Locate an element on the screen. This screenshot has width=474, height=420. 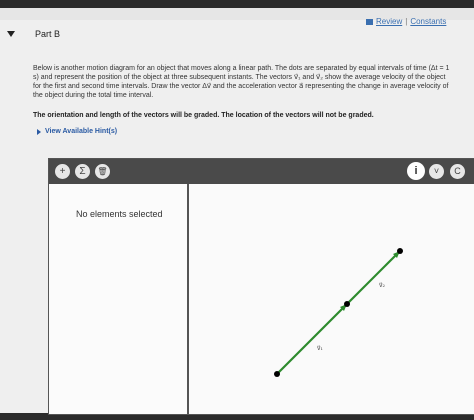
review-icon is located at coordinates (369, 21).